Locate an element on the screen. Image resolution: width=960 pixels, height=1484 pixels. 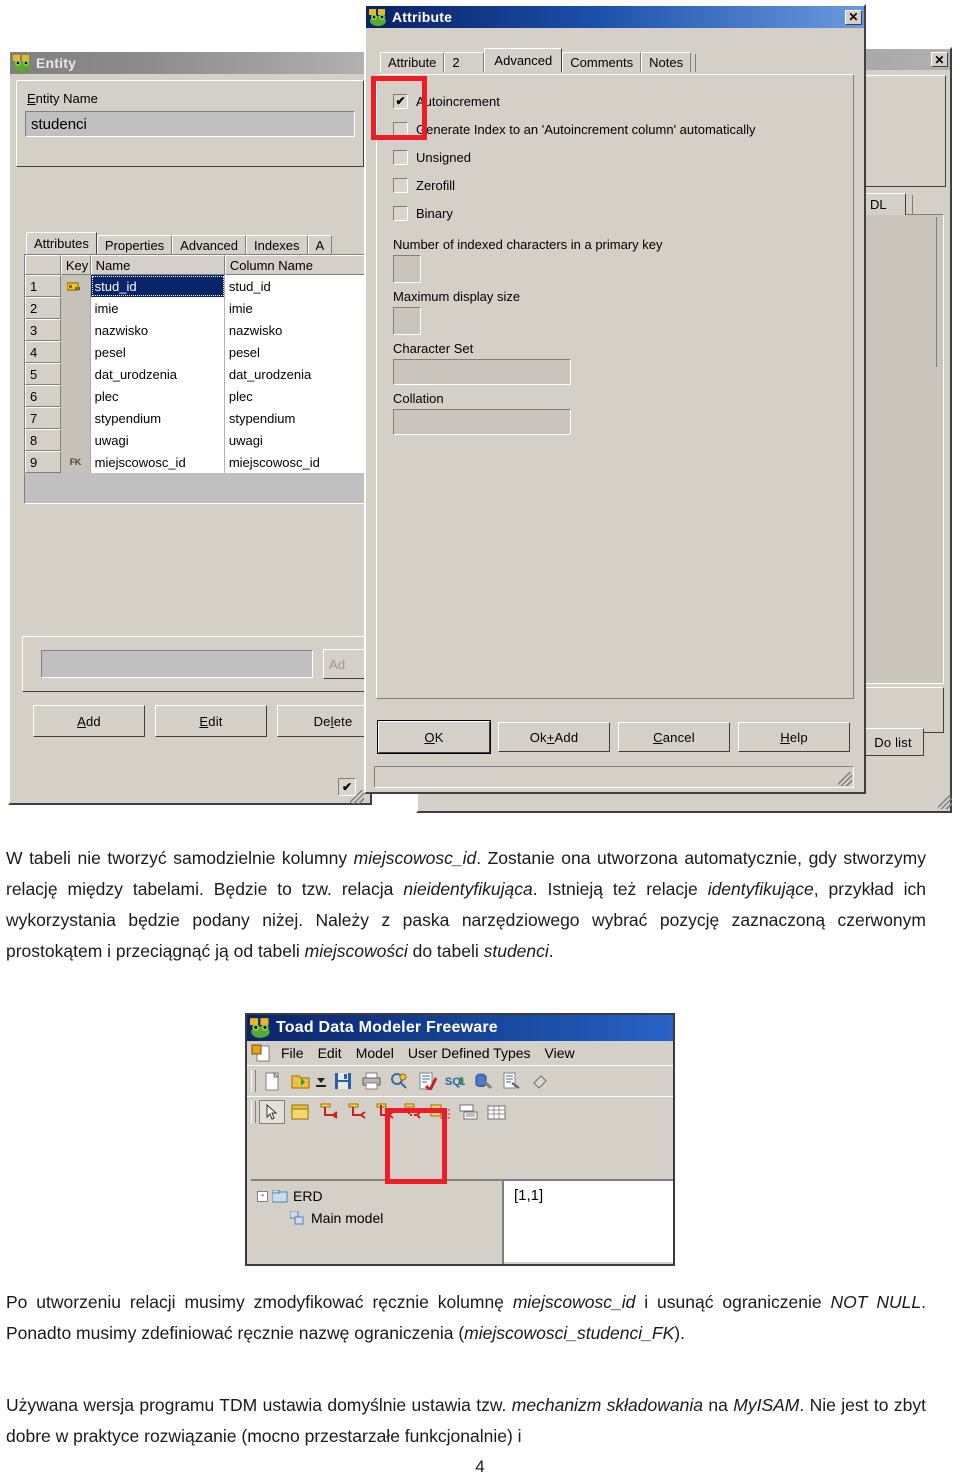
table-row: 3 nazwisko nazwisko is located at coordinates (197, 330).